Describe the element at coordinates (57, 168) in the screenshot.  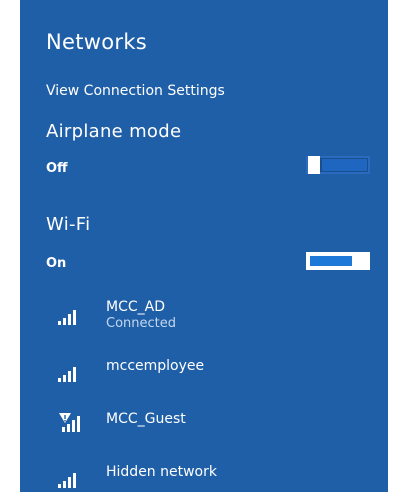
I see `airplane-mode-state-label: Off` at that location.